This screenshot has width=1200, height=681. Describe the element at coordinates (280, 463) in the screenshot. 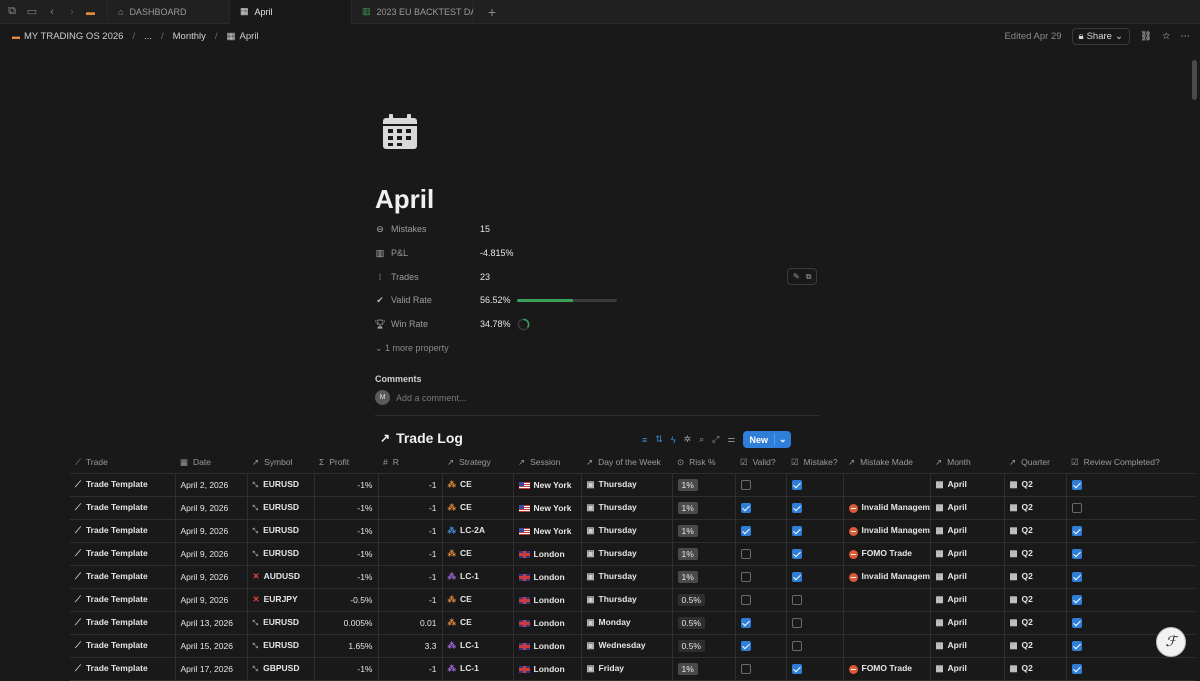

I see `column-header-symbol: ↗ Symbol` at that location.